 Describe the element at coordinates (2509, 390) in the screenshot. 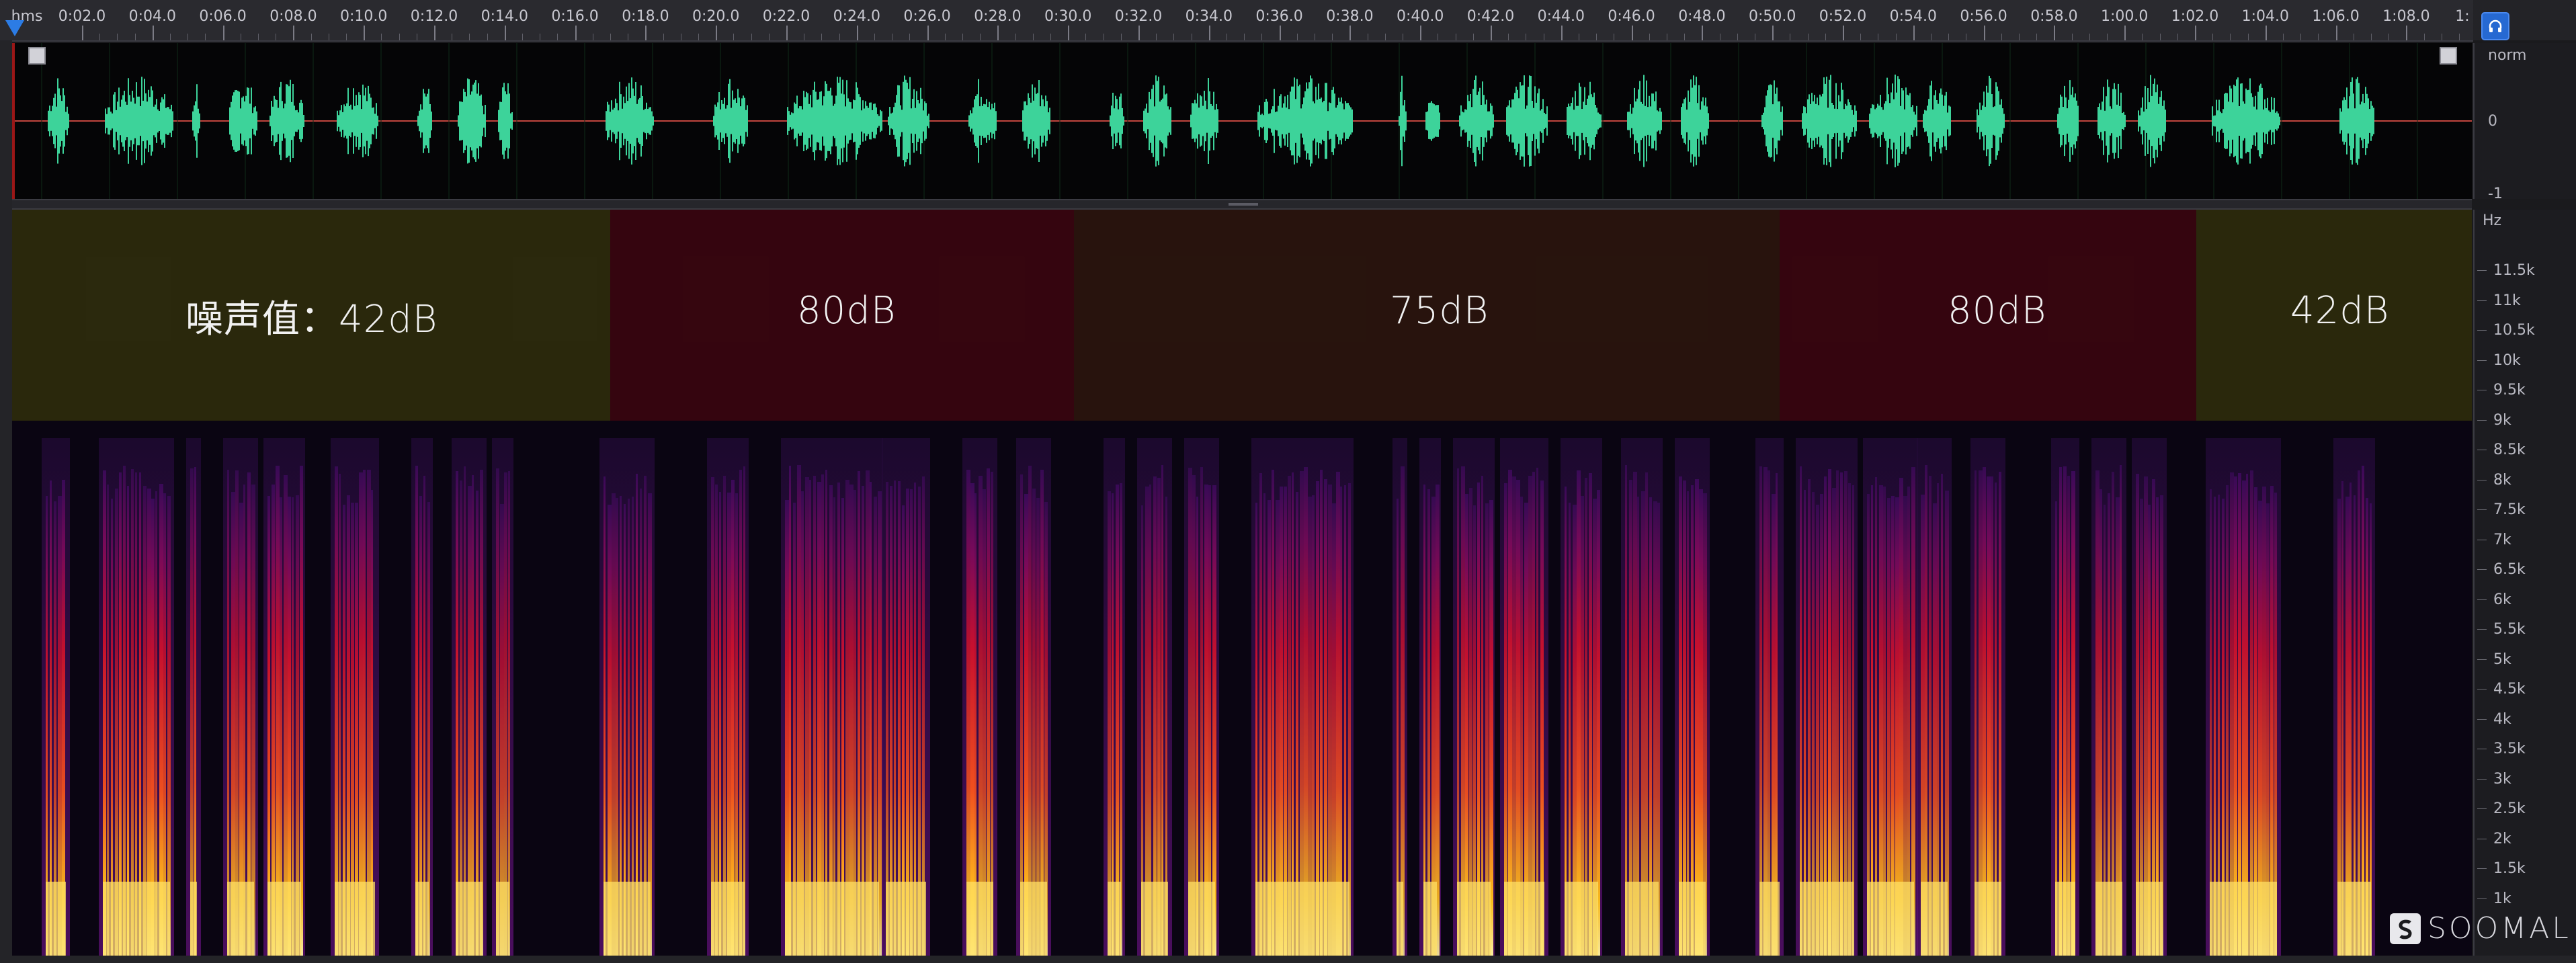

I see `freq-label: 9.5k` at that location.